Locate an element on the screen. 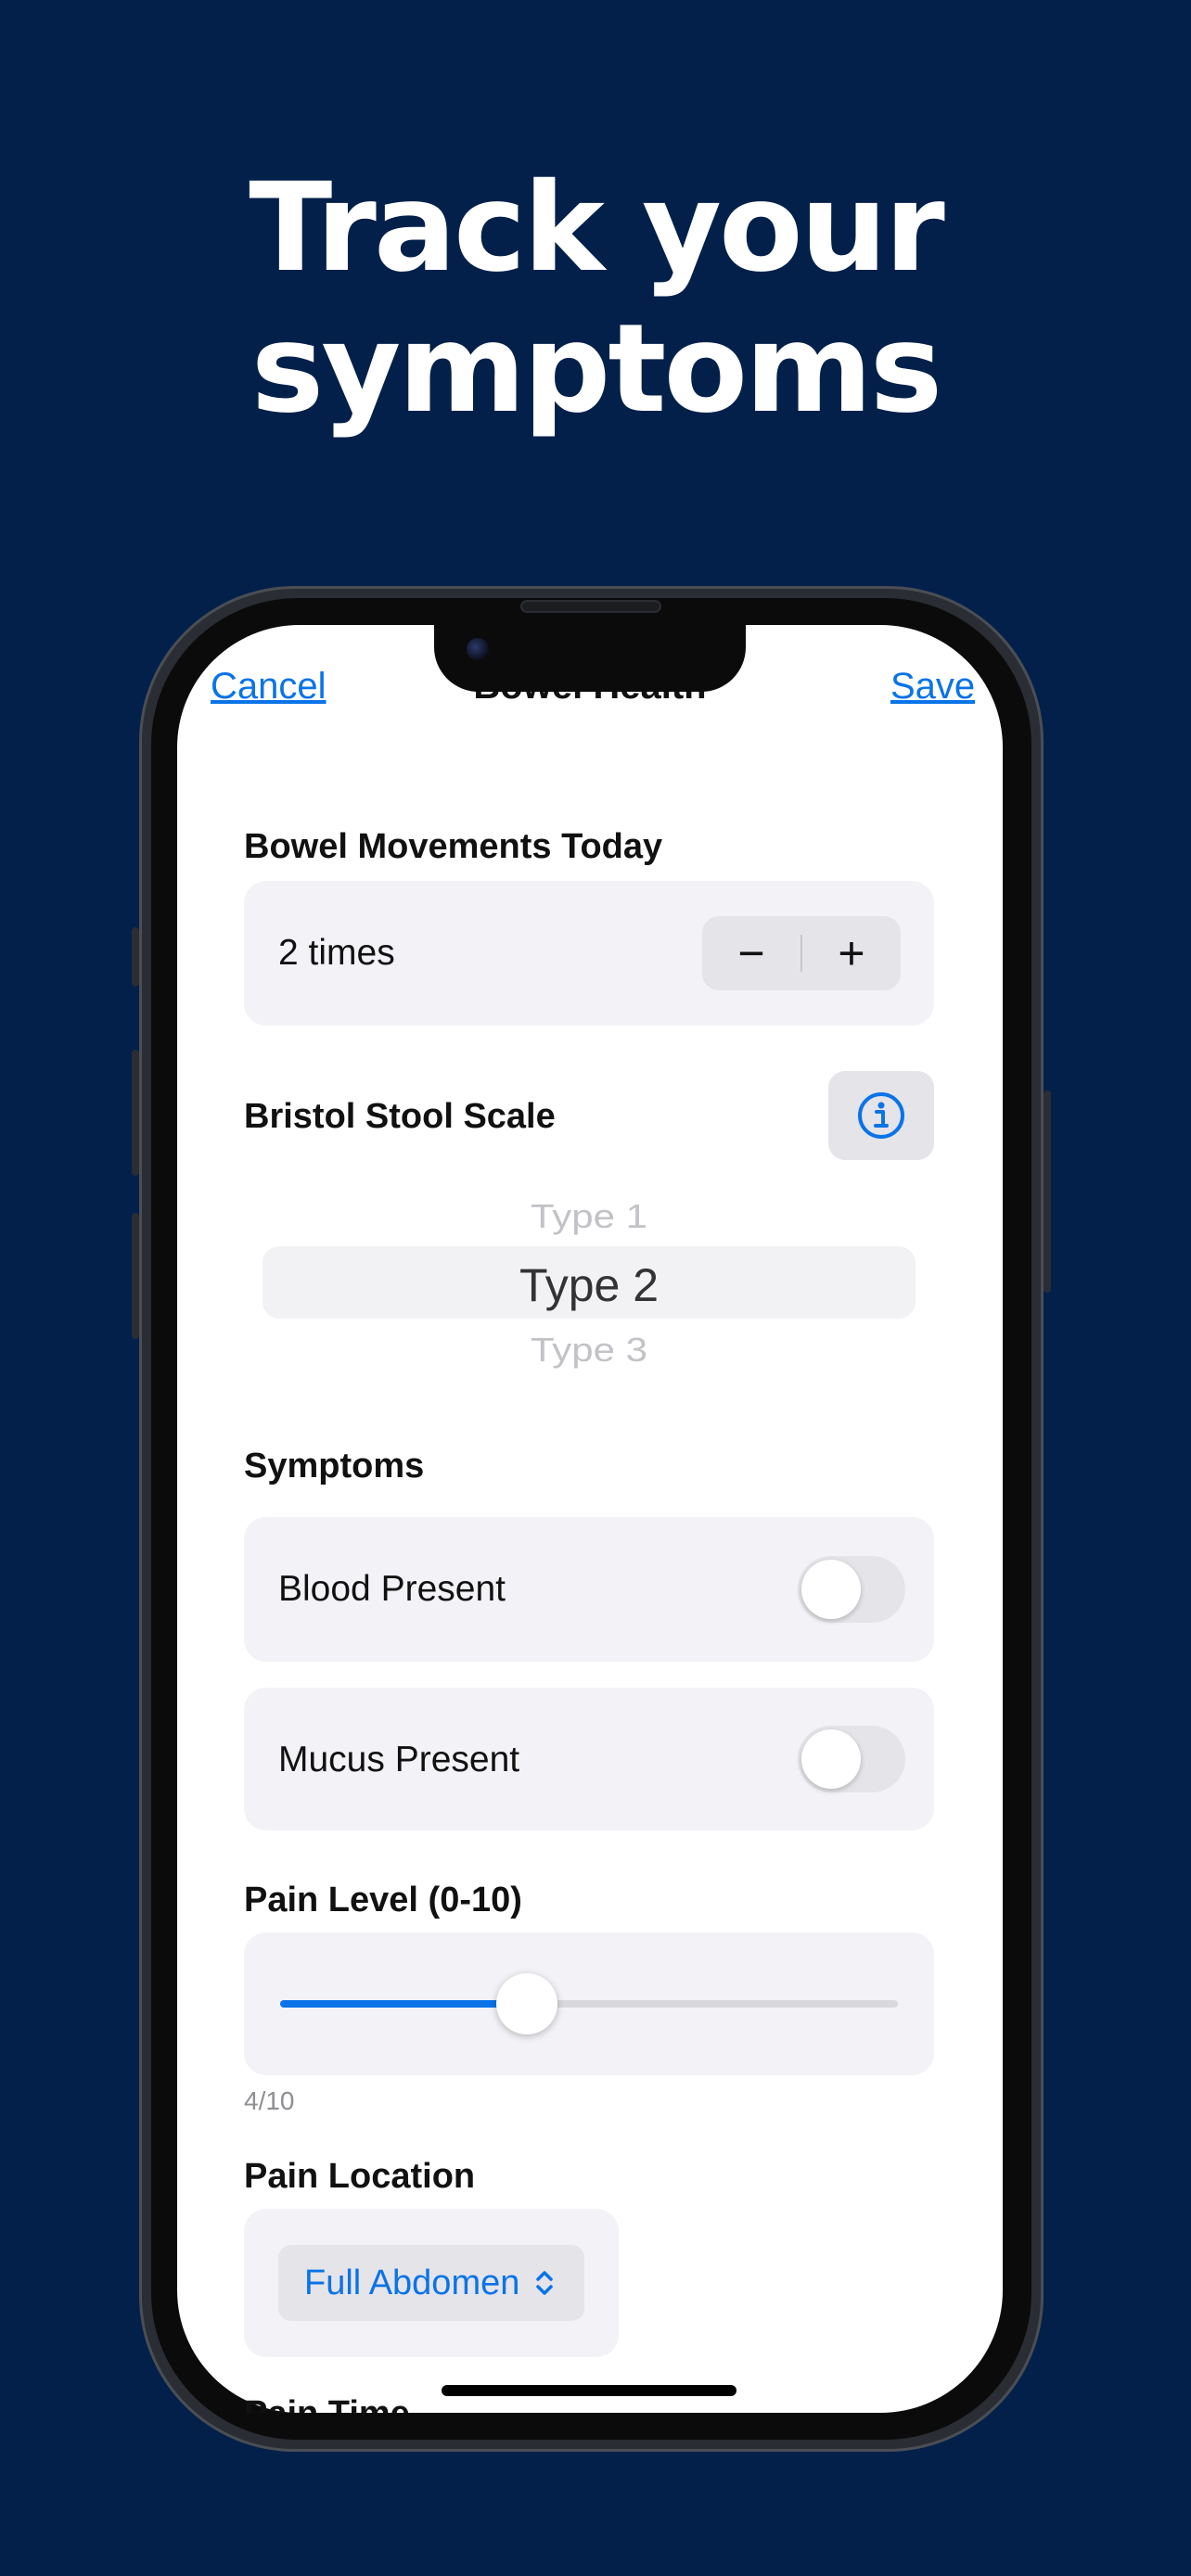 This screenshot has height=2576, width=1191. blood-present-toggle is located at coordinates (851, 1589).